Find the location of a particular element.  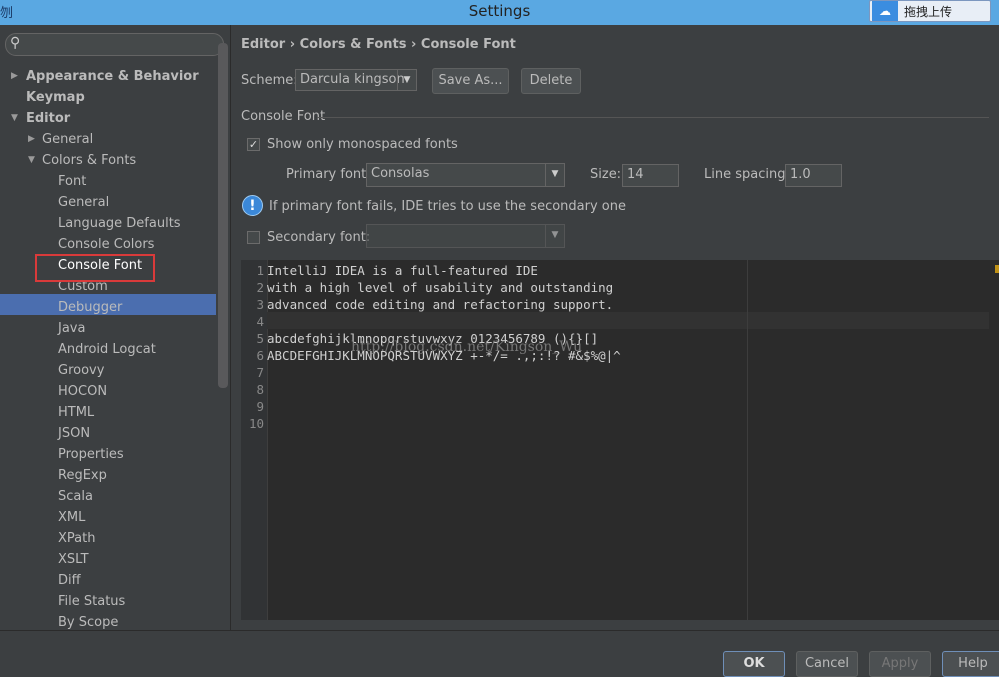

sidebar-item: Groovy is located at coordinates (81, 370).